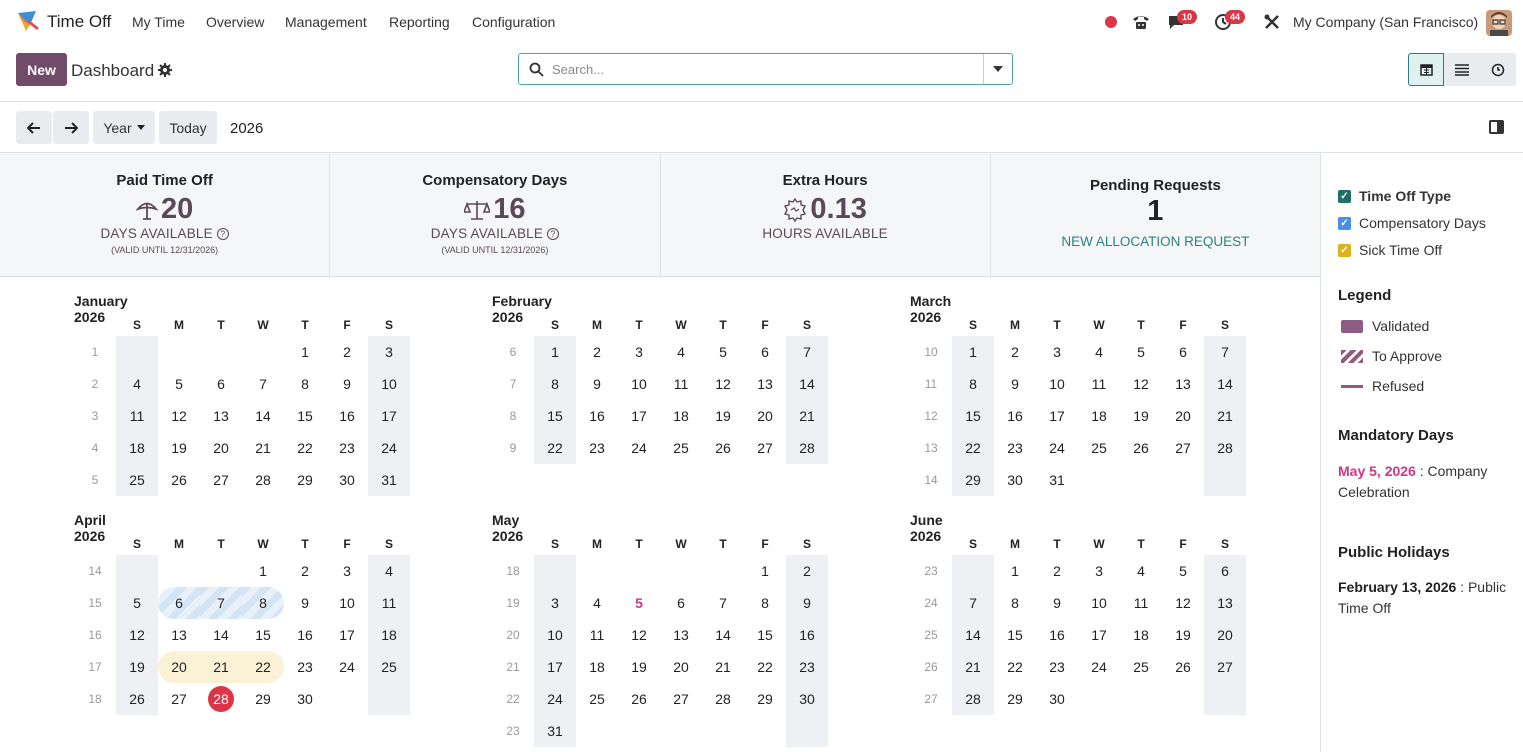  What do you see at coordinates (639, 635) in the screenshot?
I see `calendar-day: 12` at bounding box center [639, 635].